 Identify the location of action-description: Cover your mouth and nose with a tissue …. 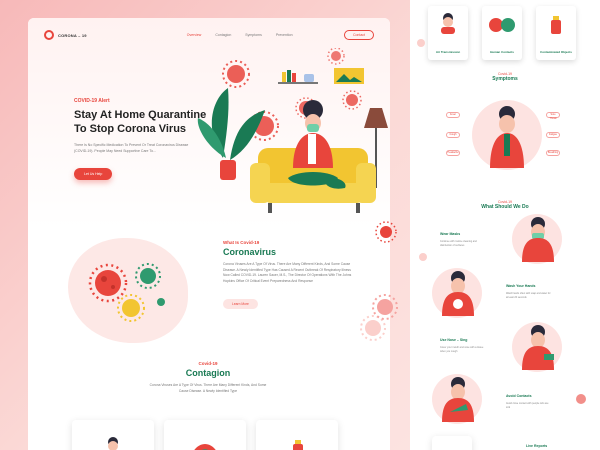
(462, 349).